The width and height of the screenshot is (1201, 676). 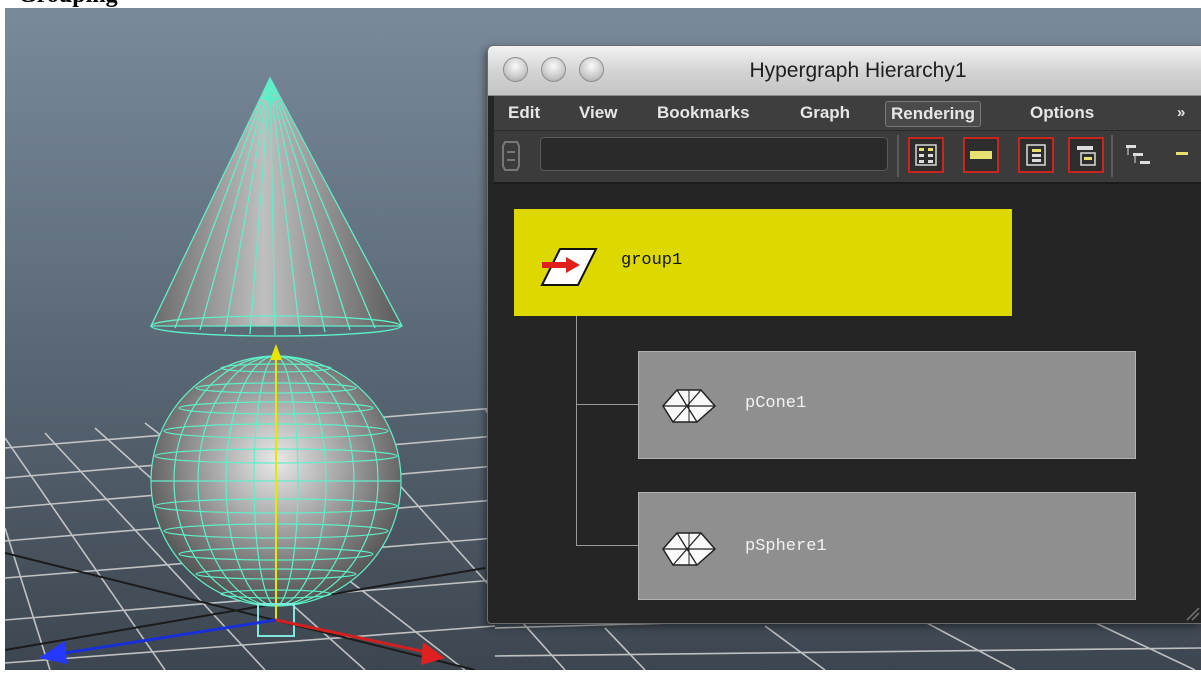 I want to click on menu-edit: Edit, so click(x=524, y=113).